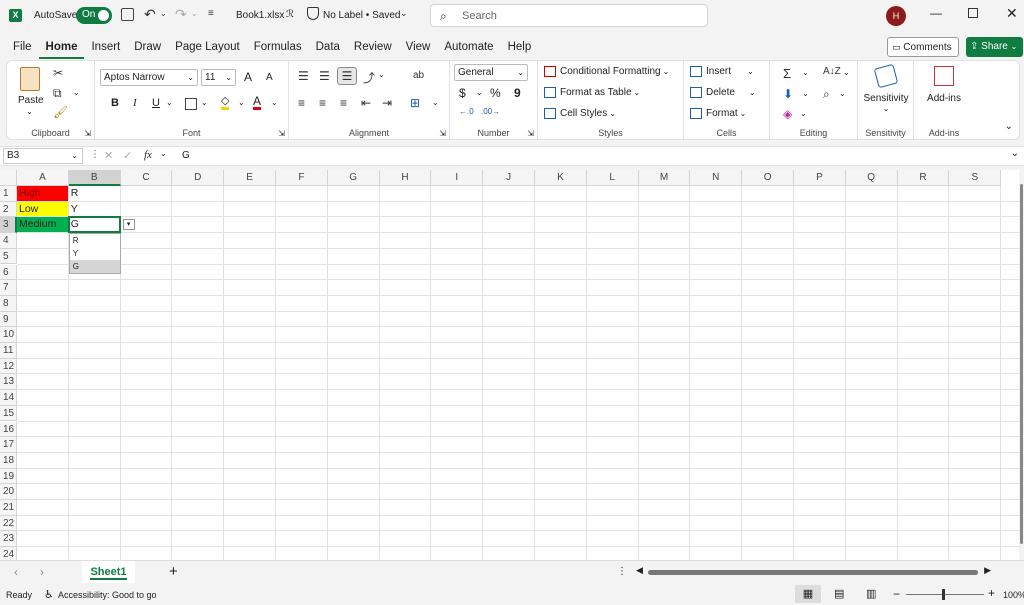  What do you see at coordinates (211, 13) in the screenshot?
I see `customize-qat-icon: ≡` at bounding box center [211, 13].